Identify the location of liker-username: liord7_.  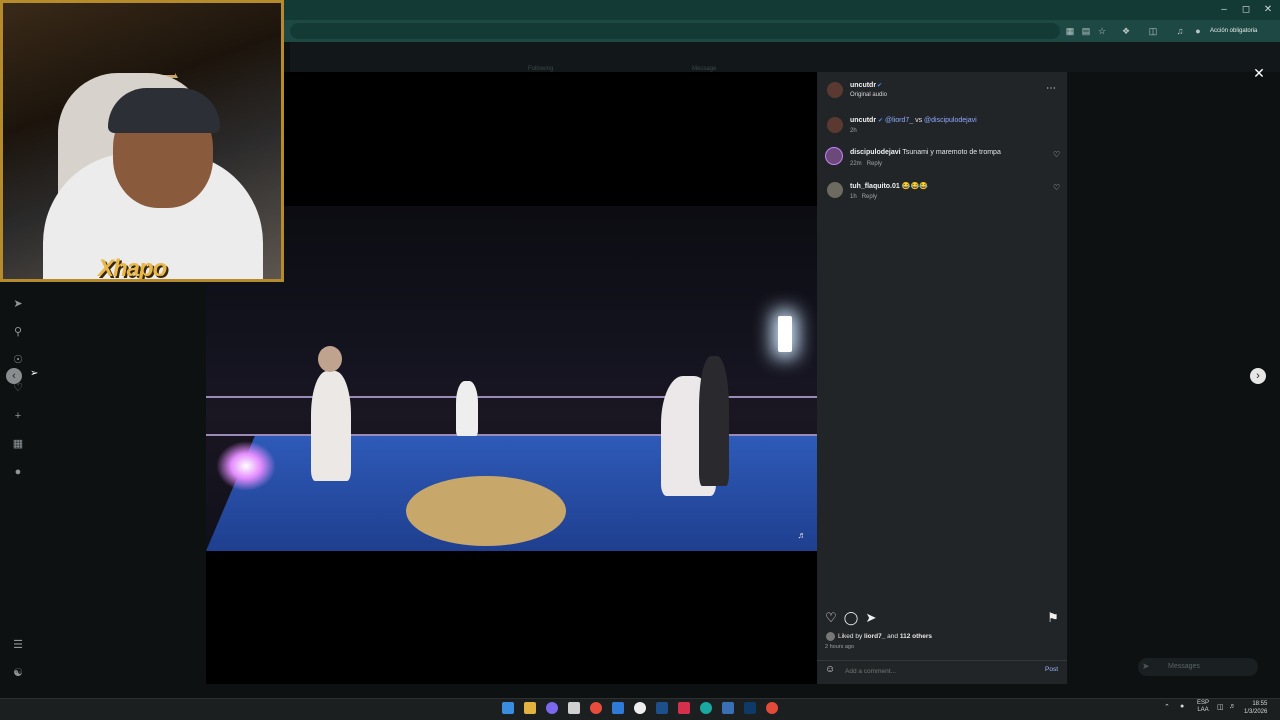
(874, 636).